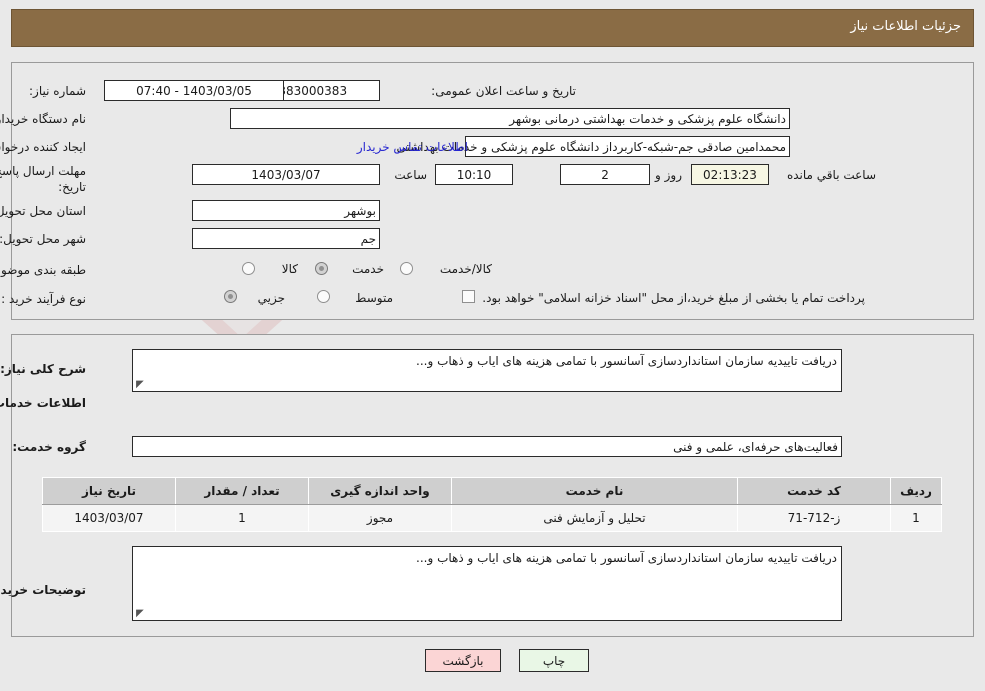 The image size is (985, 691). I want to click on buyer-notes-label: توضیحات خریدار:, so click(43, 590).